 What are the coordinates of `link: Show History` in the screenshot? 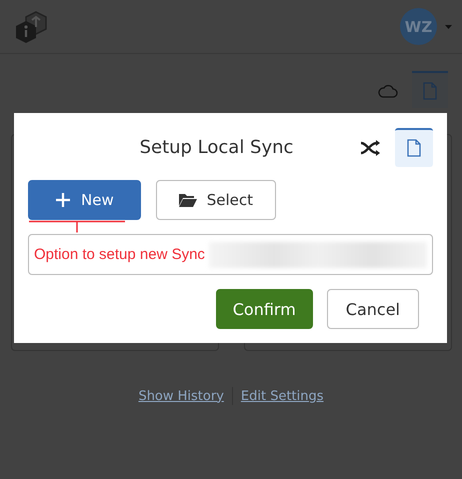 It's located at (181, 396).